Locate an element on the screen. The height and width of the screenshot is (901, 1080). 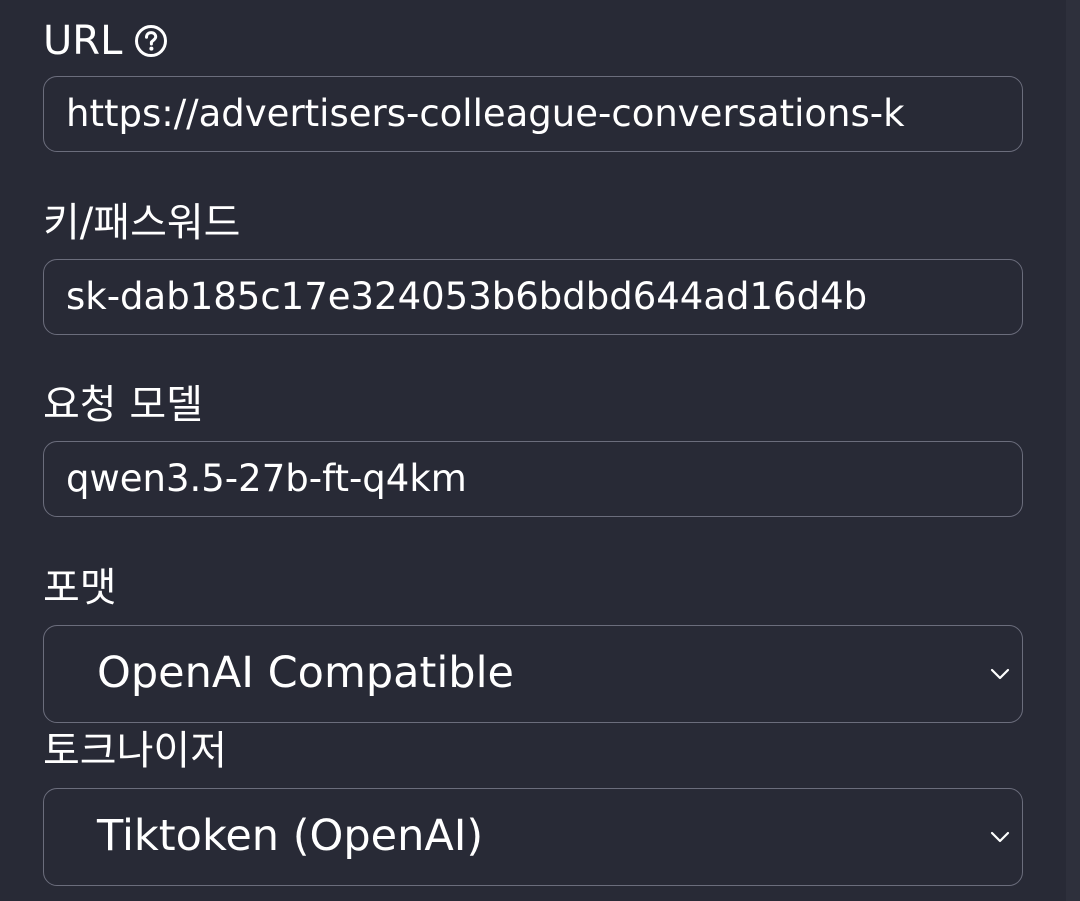
tokenizer-select-value: Tiktoken (OpenAI) is located at coordinates (290, 836).